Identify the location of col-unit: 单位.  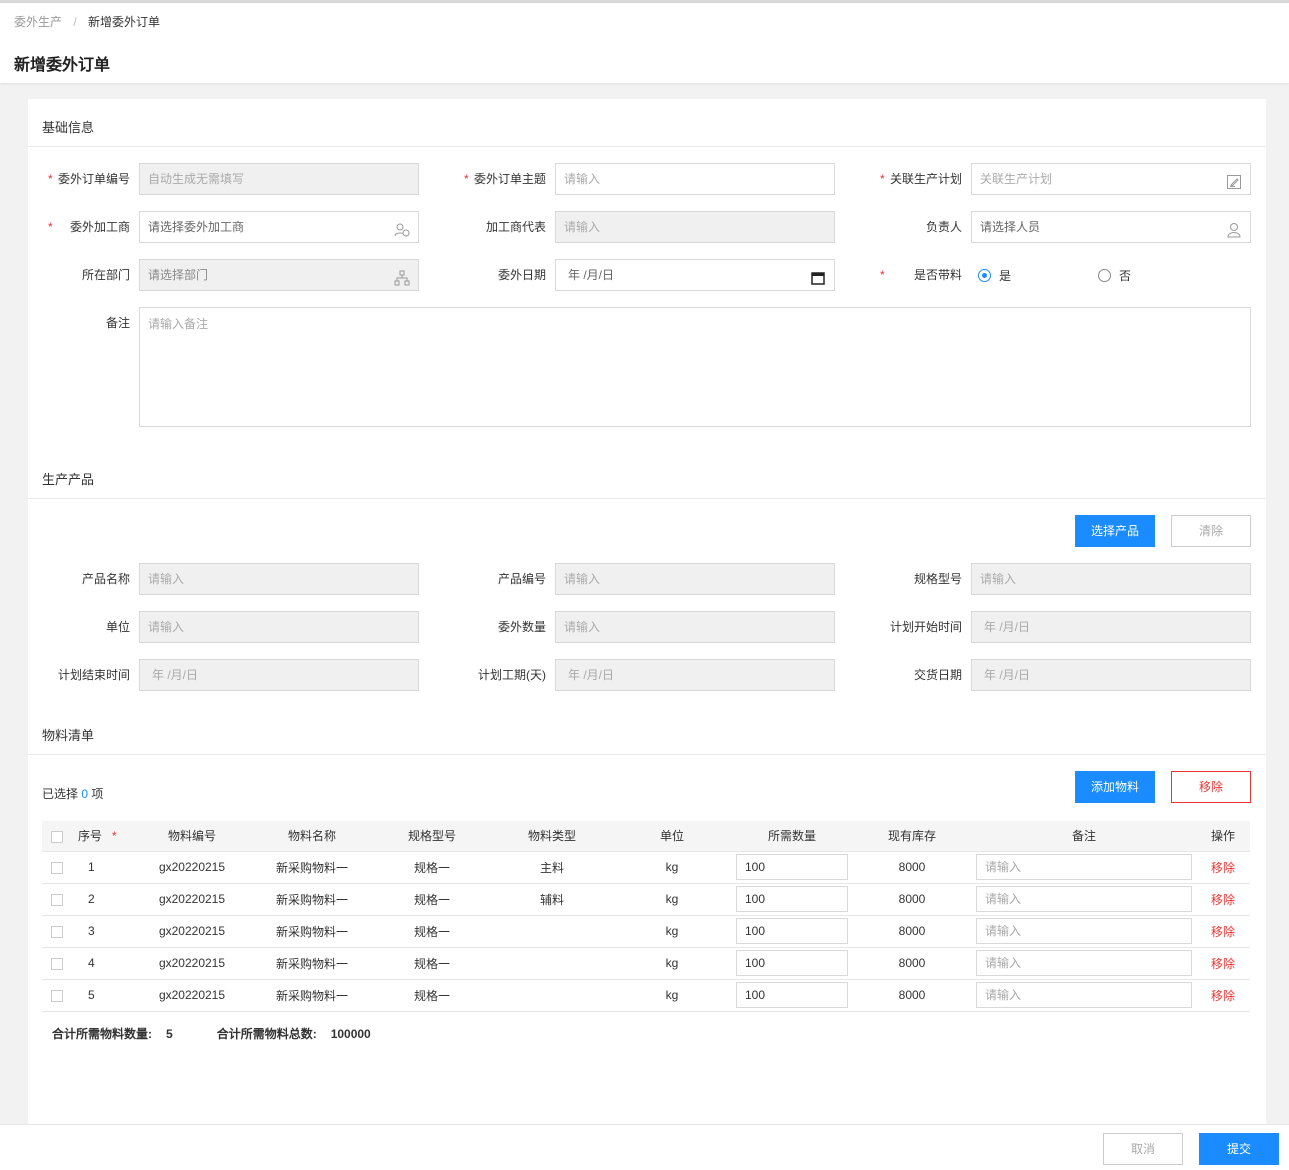
(672, 836).